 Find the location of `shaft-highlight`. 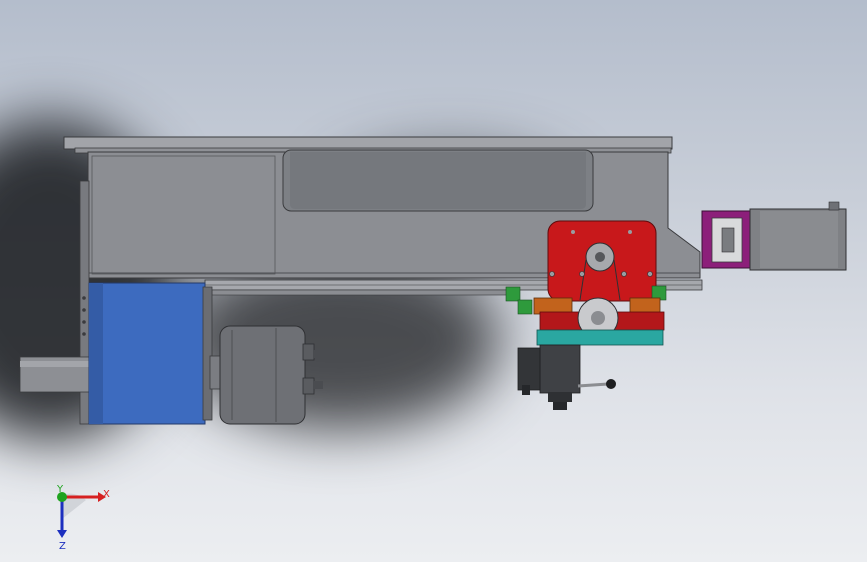

shaft-highlight is located at coordinates (55, 364).